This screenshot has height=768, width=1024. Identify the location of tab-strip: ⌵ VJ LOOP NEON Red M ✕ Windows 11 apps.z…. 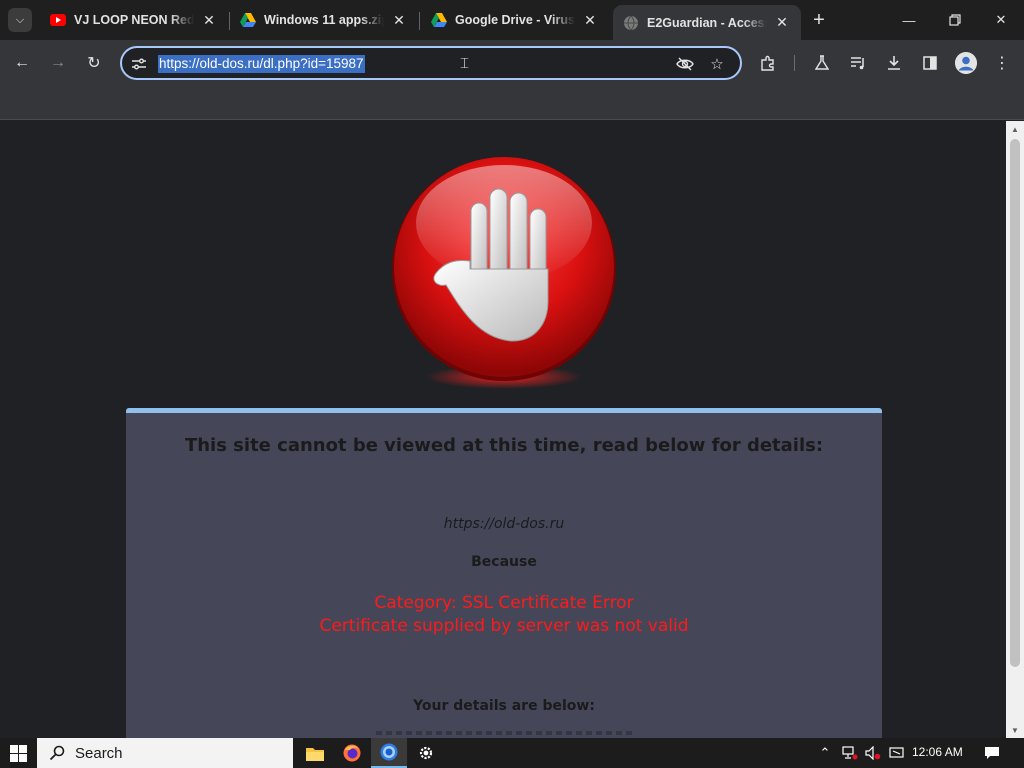
(512, 20).